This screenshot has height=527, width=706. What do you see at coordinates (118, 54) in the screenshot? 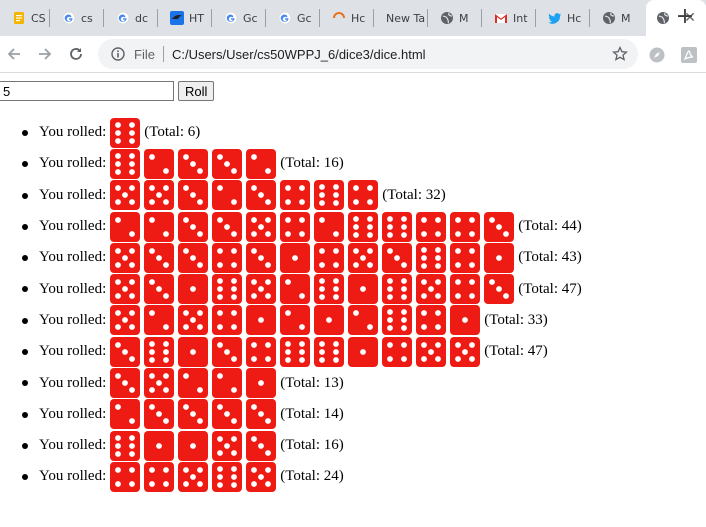
I see `info-icon` at bounding box center [118, 54].